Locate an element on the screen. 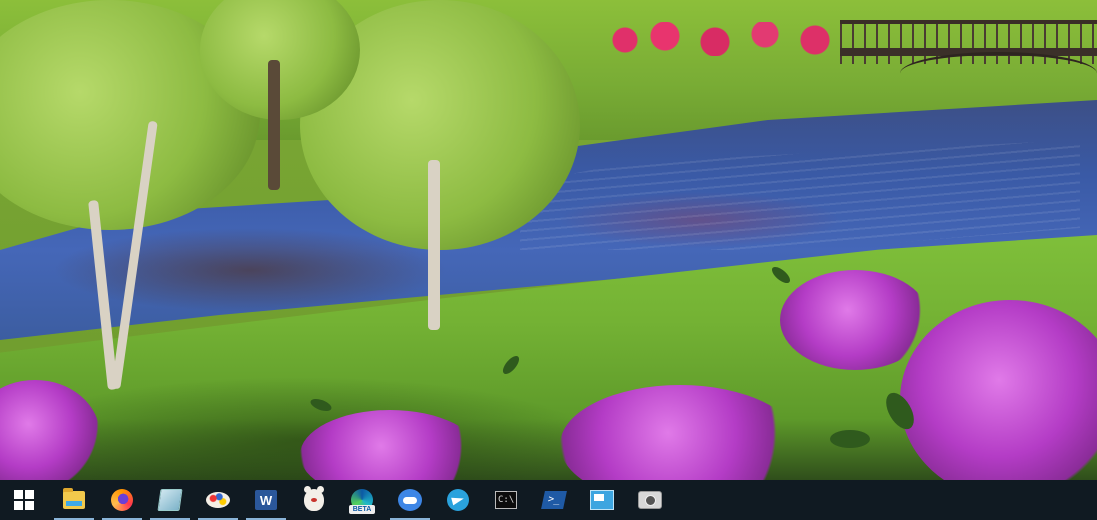 The height and width of the screenshot is (520, 1097). paint-palette-icon is located at coordinates (218, 500).